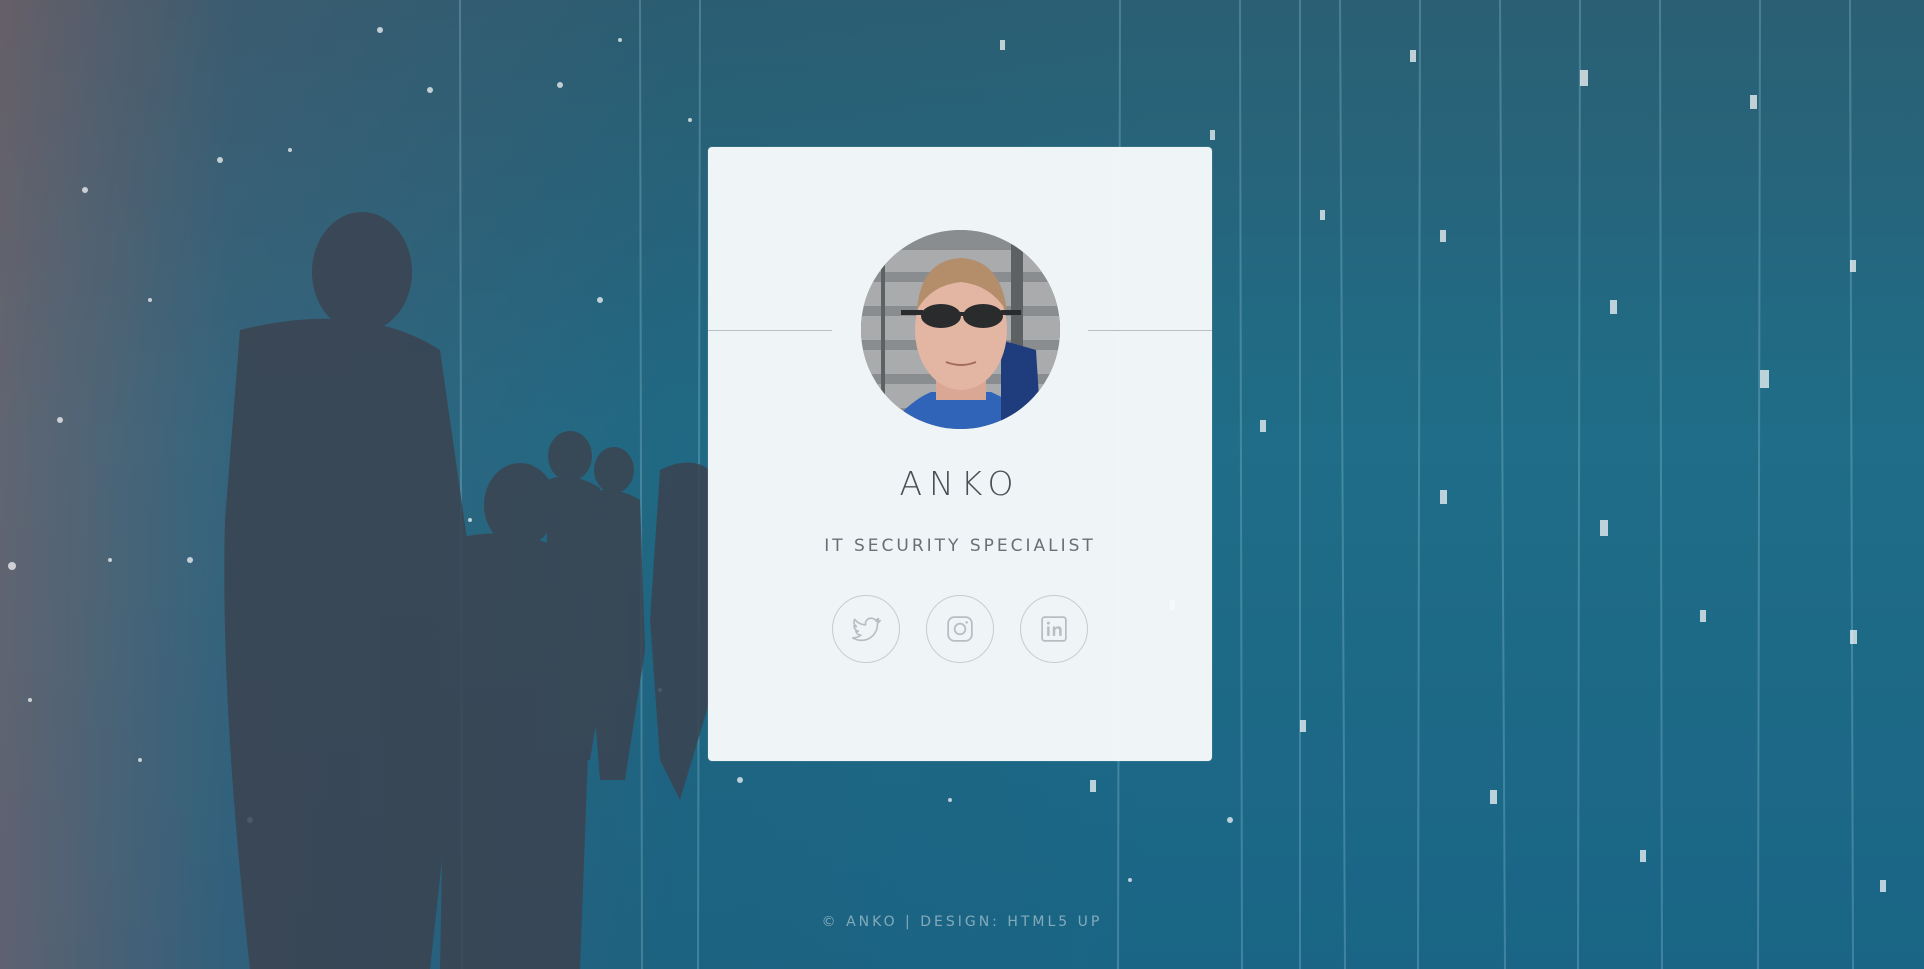 The width and height of the screenshot is (1924, 969). Describe the element at coordinates (960, 483) in the screenshot. I see `profile-name: ANKO` at that location.